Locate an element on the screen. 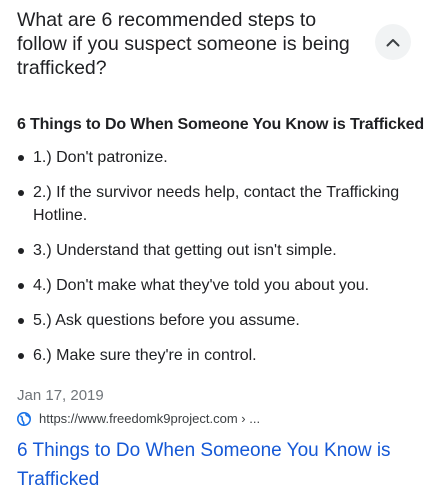 The image size is (427, 500). step-text: 6.) Make sure they're in control. is located at coordinates (145, 355).